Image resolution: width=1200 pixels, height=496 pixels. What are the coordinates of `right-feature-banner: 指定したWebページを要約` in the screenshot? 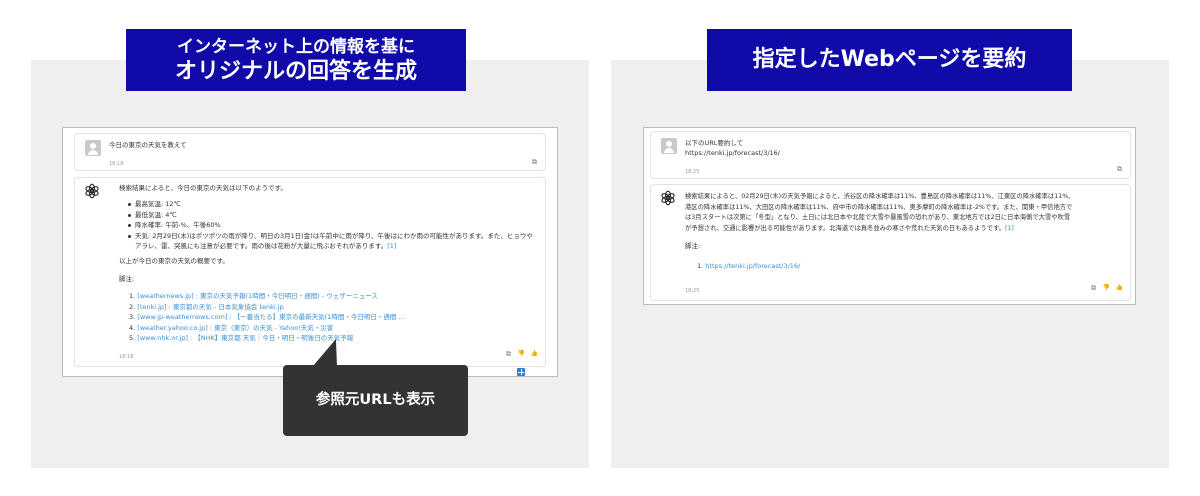 It's located at (889, 60).